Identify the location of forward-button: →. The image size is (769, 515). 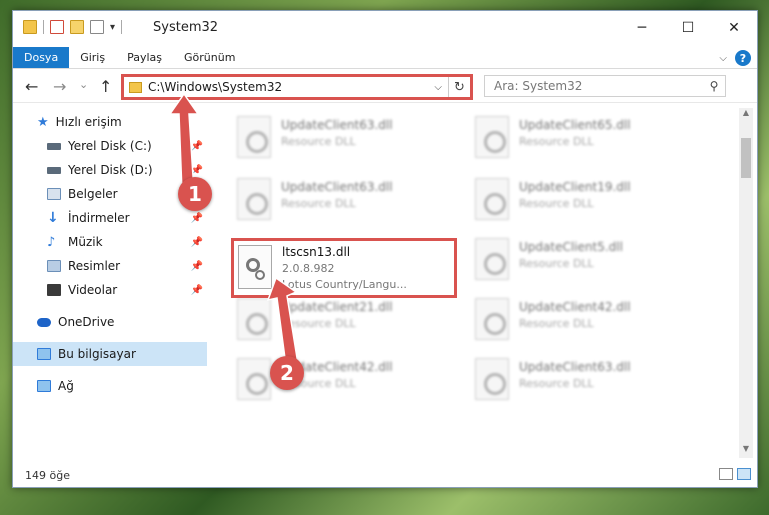
(59, 86).